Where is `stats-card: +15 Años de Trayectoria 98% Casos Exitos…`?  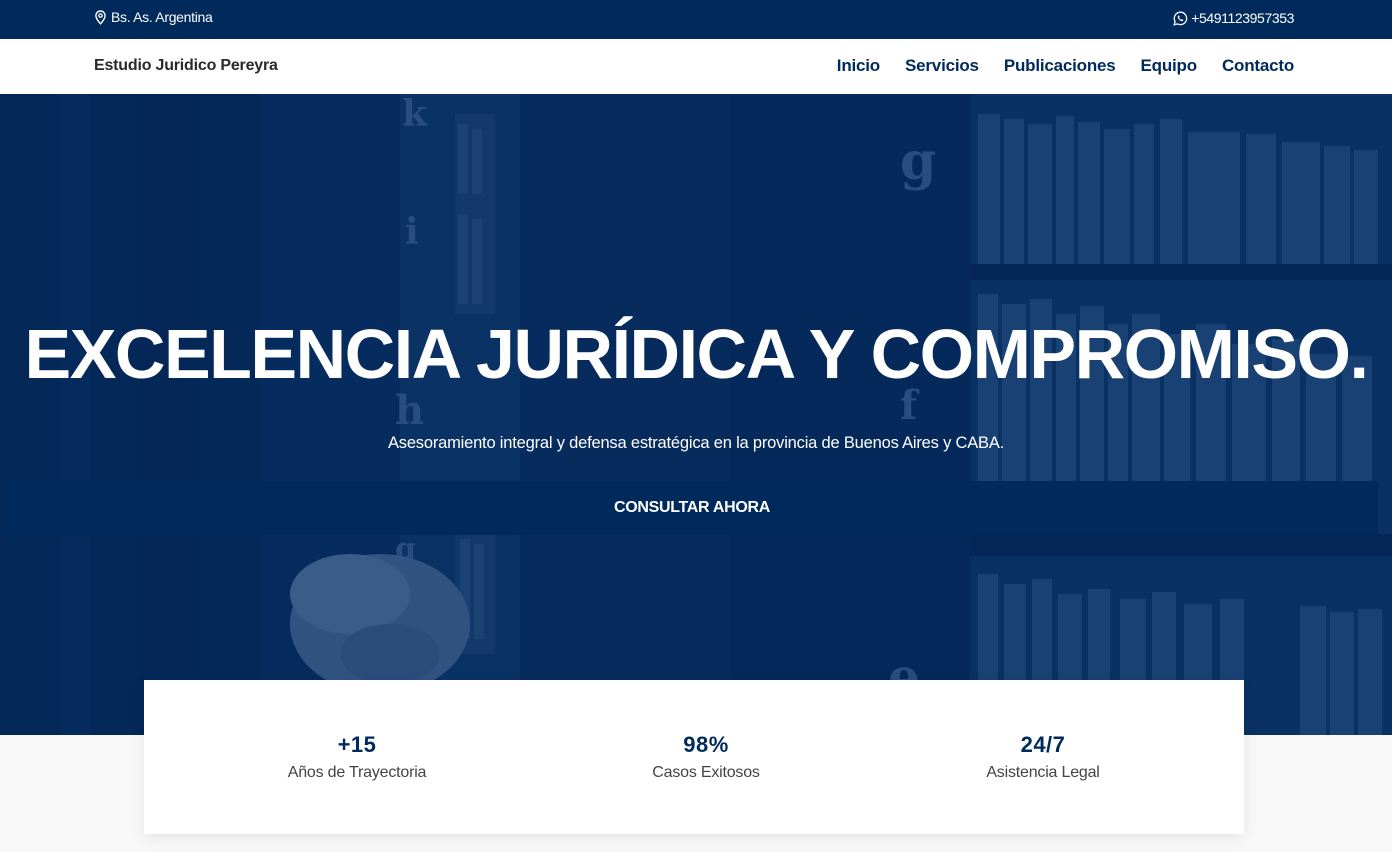
stats-card: +15 Años de Trayectoria 98% Casos Exitos… is located at coordinates (694, 757).